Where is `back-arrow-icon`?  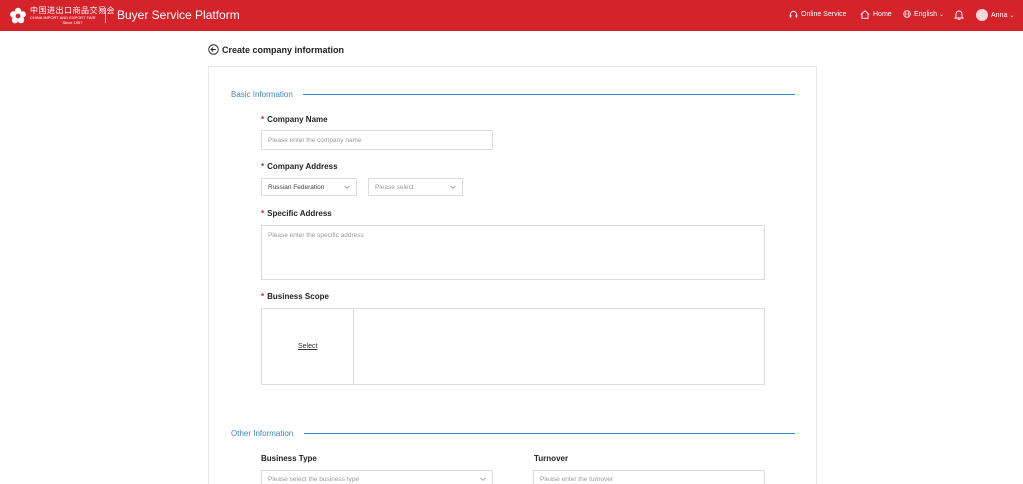 back-arrow-icon is located at coordinates (213, 49).